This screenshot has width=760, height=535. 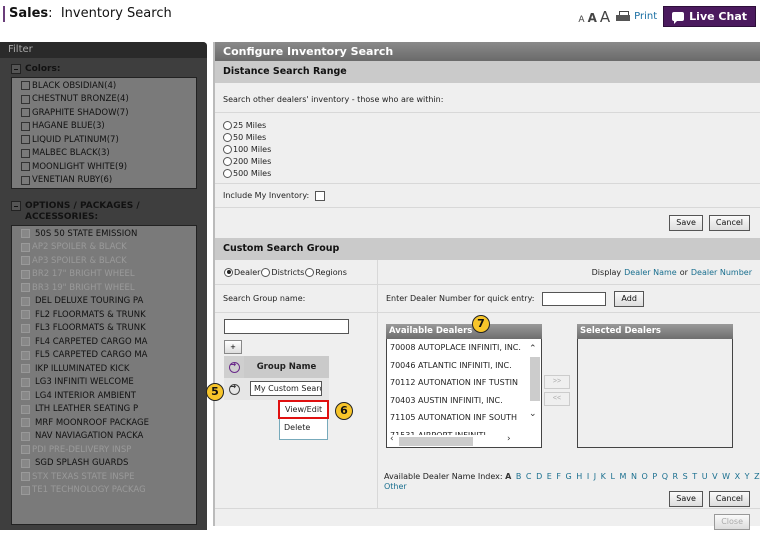 What do you see at coordinates (487, 173) in the screenshot?
I see `distance-option: 500 Miles` at bounding box center [487, 173].